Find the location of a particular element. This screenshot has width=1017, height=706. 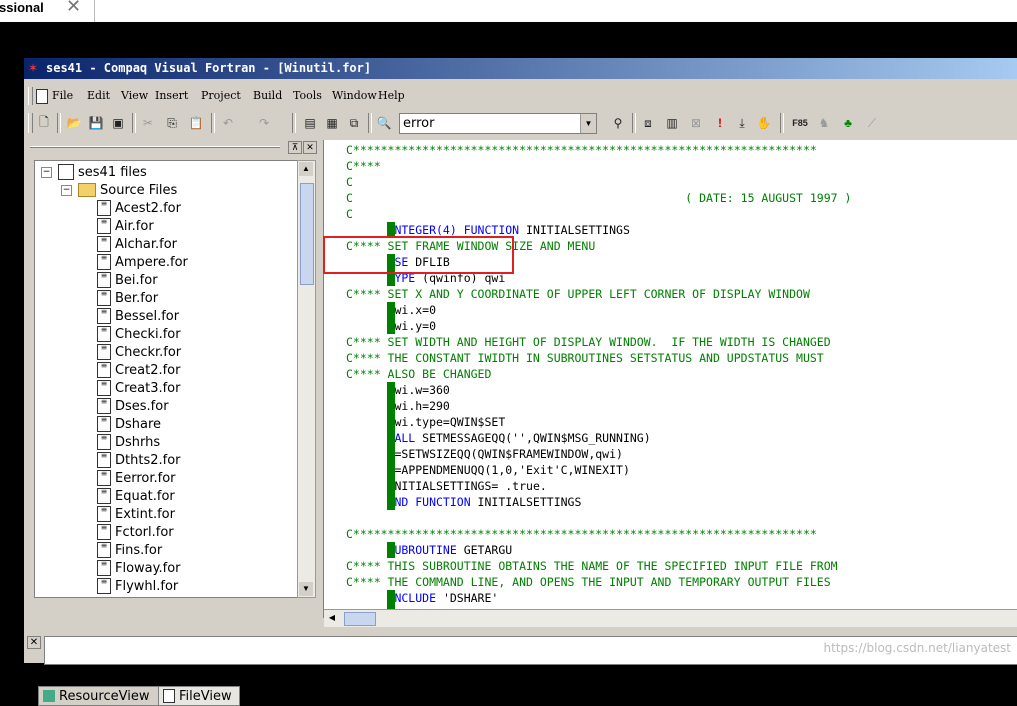

menu-build: Build is located at coordinates (267, 95).